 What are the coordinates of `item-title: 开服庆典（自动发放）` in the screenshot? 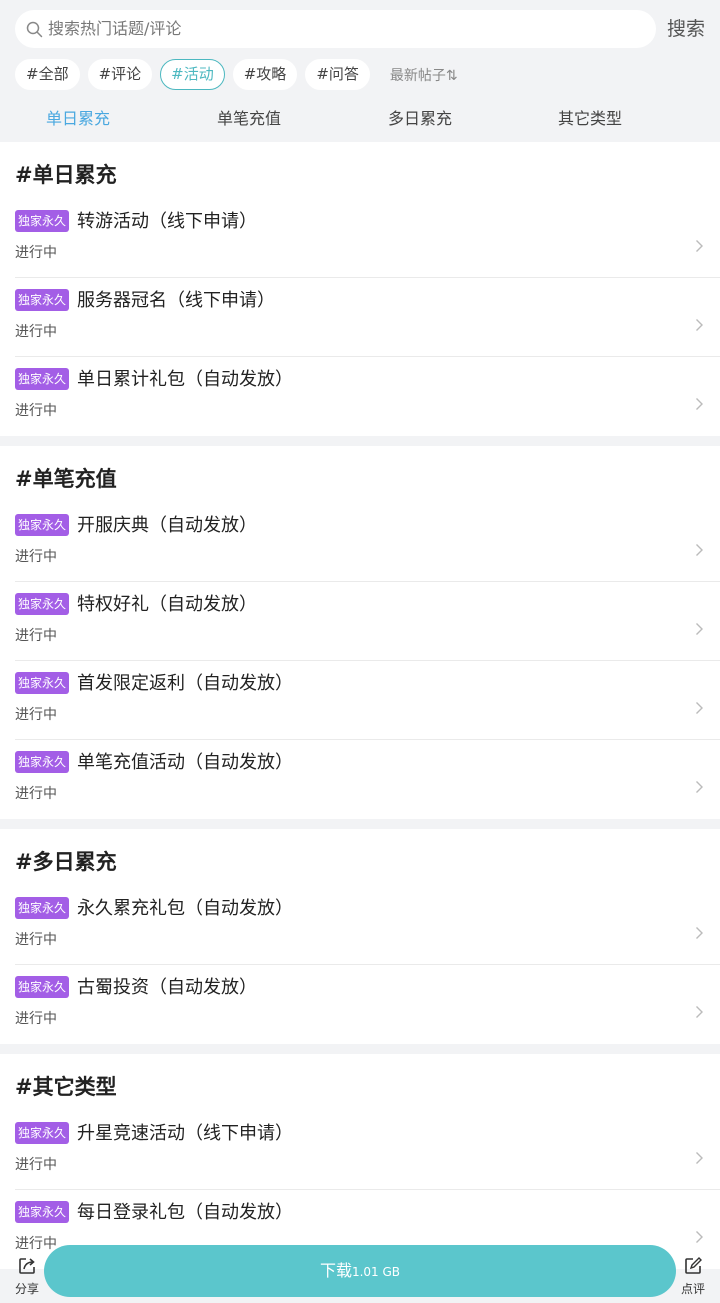 It's located at (167, 525).